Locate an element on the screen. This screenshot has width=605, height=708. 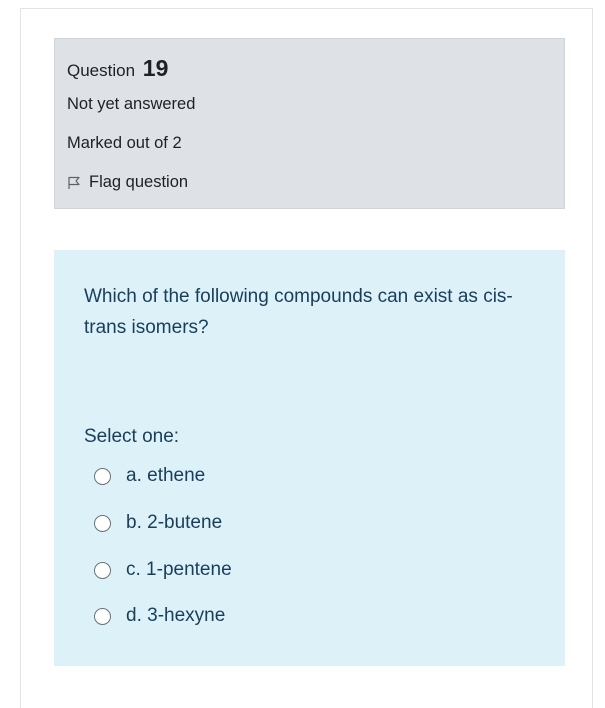
answer-option-label: b. 2-butene is located at coordinates (174, 522).